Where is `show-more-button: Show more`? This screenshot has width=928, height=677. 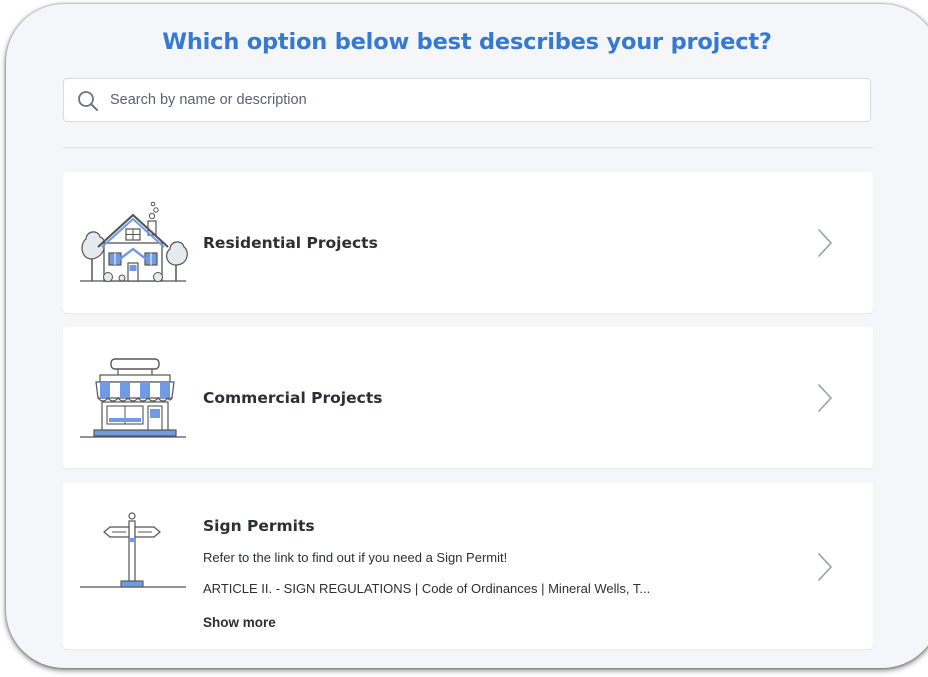 show-more-button: Show more is located at coordinates (239, 622).